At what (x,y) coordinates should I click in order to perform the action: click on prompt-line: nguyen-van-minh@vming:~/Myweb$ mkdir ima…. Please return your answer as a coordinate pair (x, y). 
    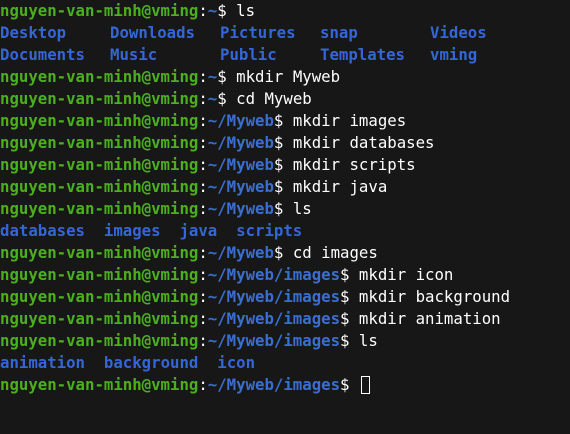
    Looking at the image, I should click on (285, 121).